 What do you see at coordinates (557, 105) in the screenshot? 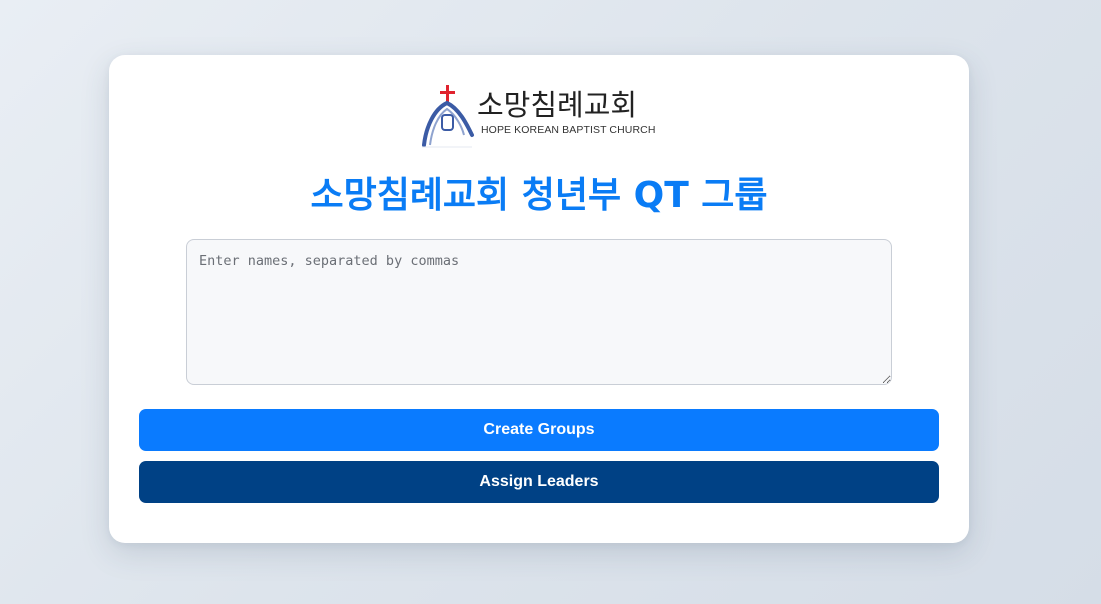
I see `logo-korean-name: 소망침례교회` at bounding box center [557, 105].